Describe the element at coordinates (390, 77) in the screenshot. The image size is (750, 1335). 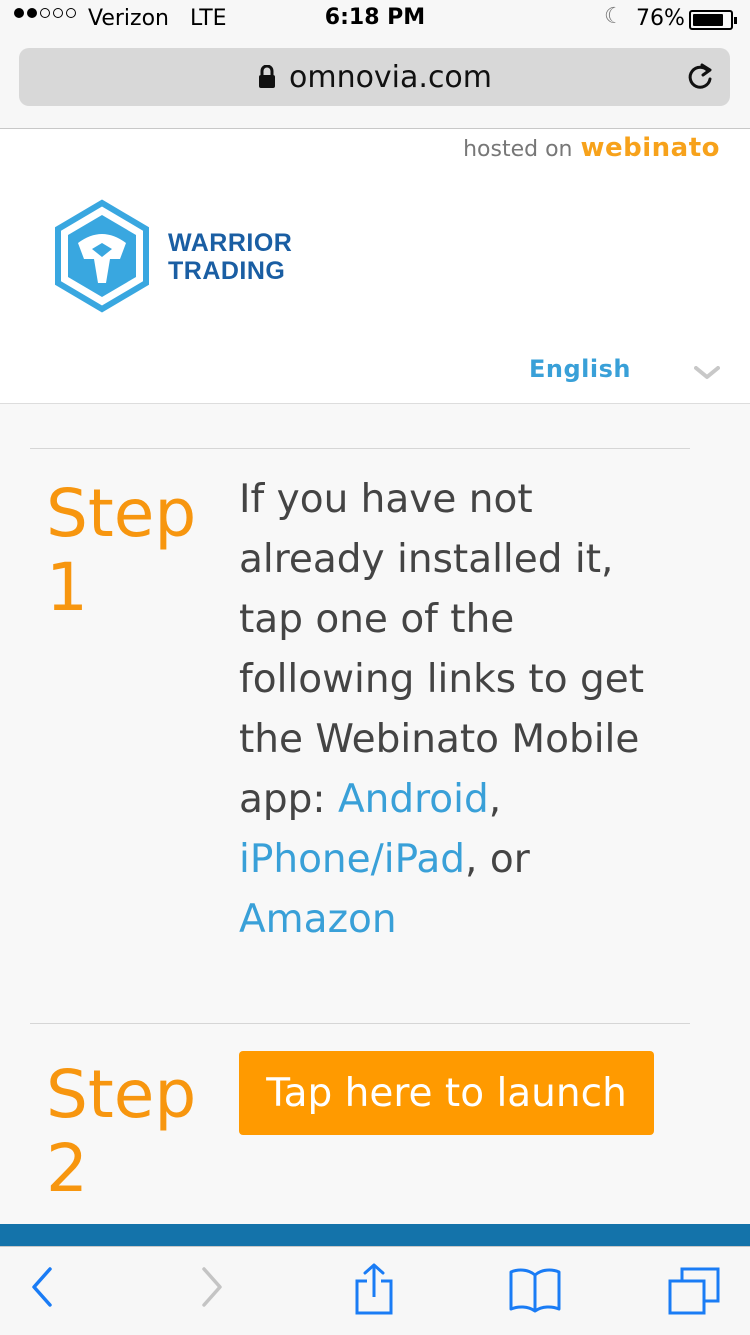
I see `url-text: omnovia.com` at that location.